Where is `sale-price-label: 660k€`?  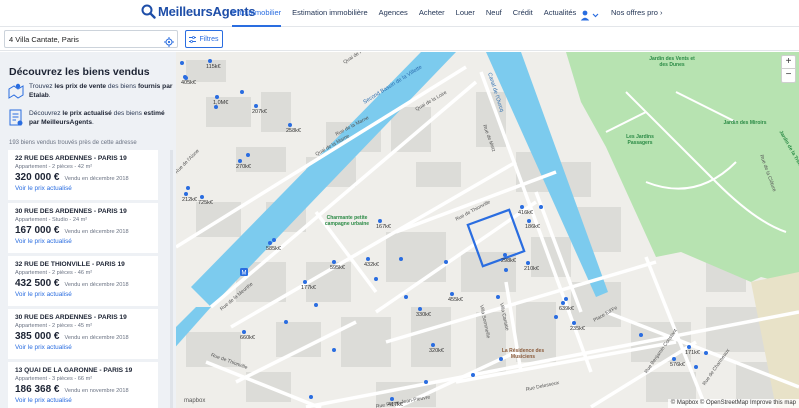 sale-price-label: 660k€ is located at coordinates (247, 338).